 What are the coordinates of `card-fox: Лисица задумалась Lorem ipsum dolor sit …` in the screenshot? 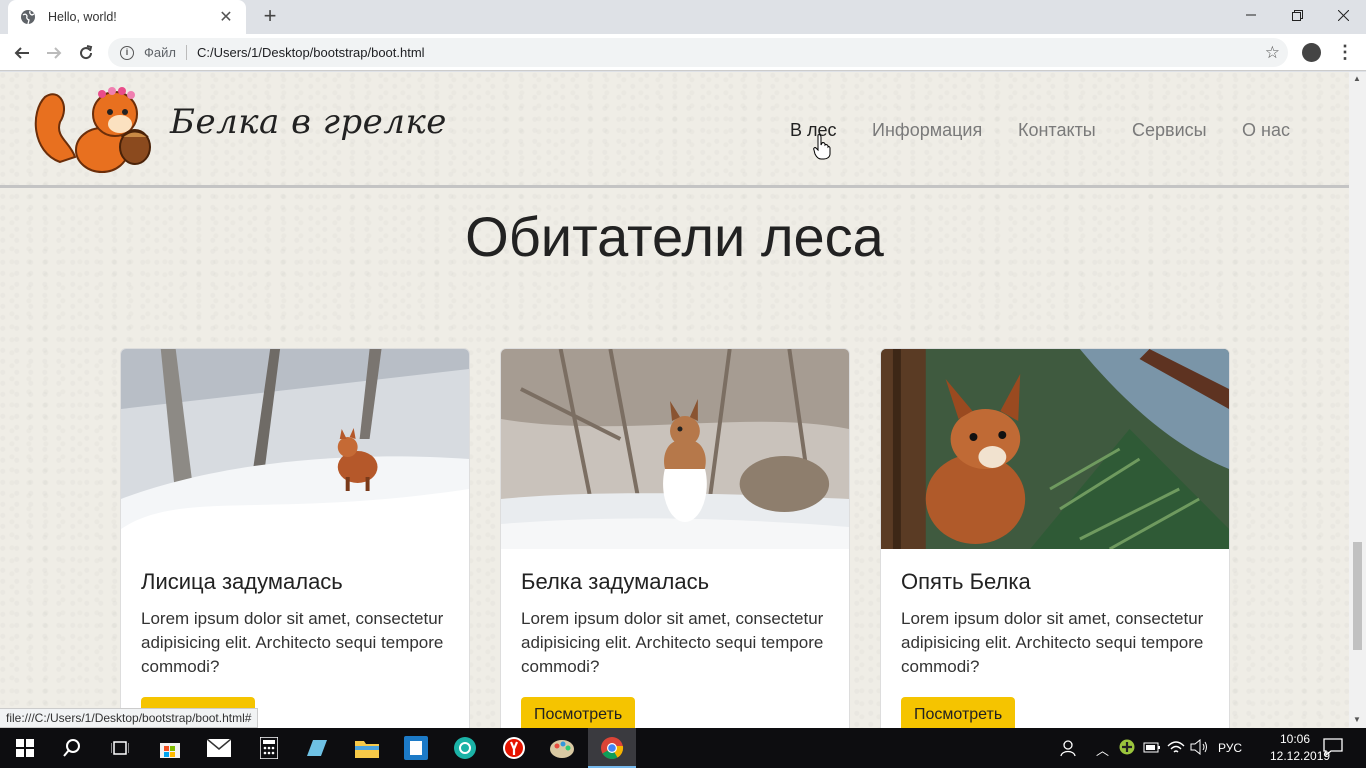 It's located at (295, 538).